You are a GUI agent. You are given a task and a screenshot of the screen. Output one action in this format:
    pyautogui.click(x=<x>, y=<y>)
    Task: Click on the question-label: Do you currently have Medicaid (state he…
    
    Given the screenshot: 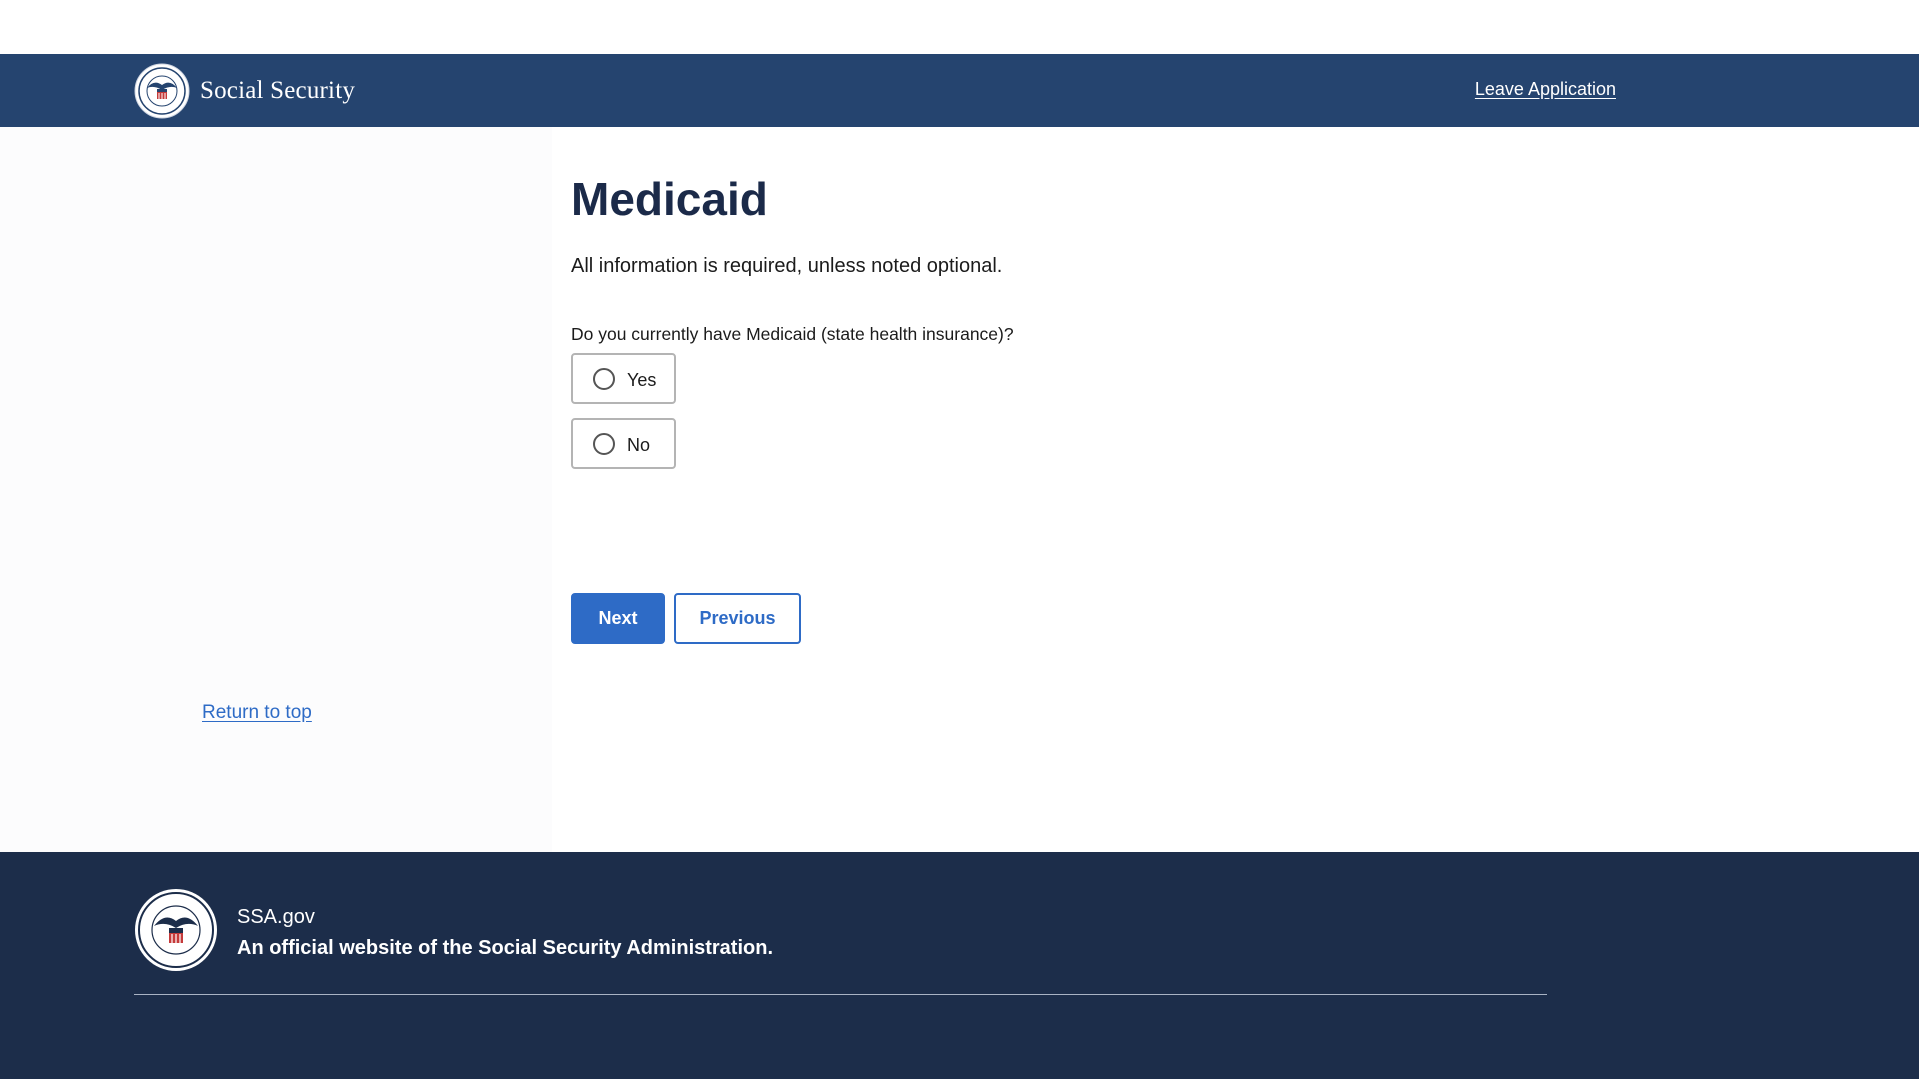 What is the action you would take?
    pyautogui.click(x=792, y=334)
    